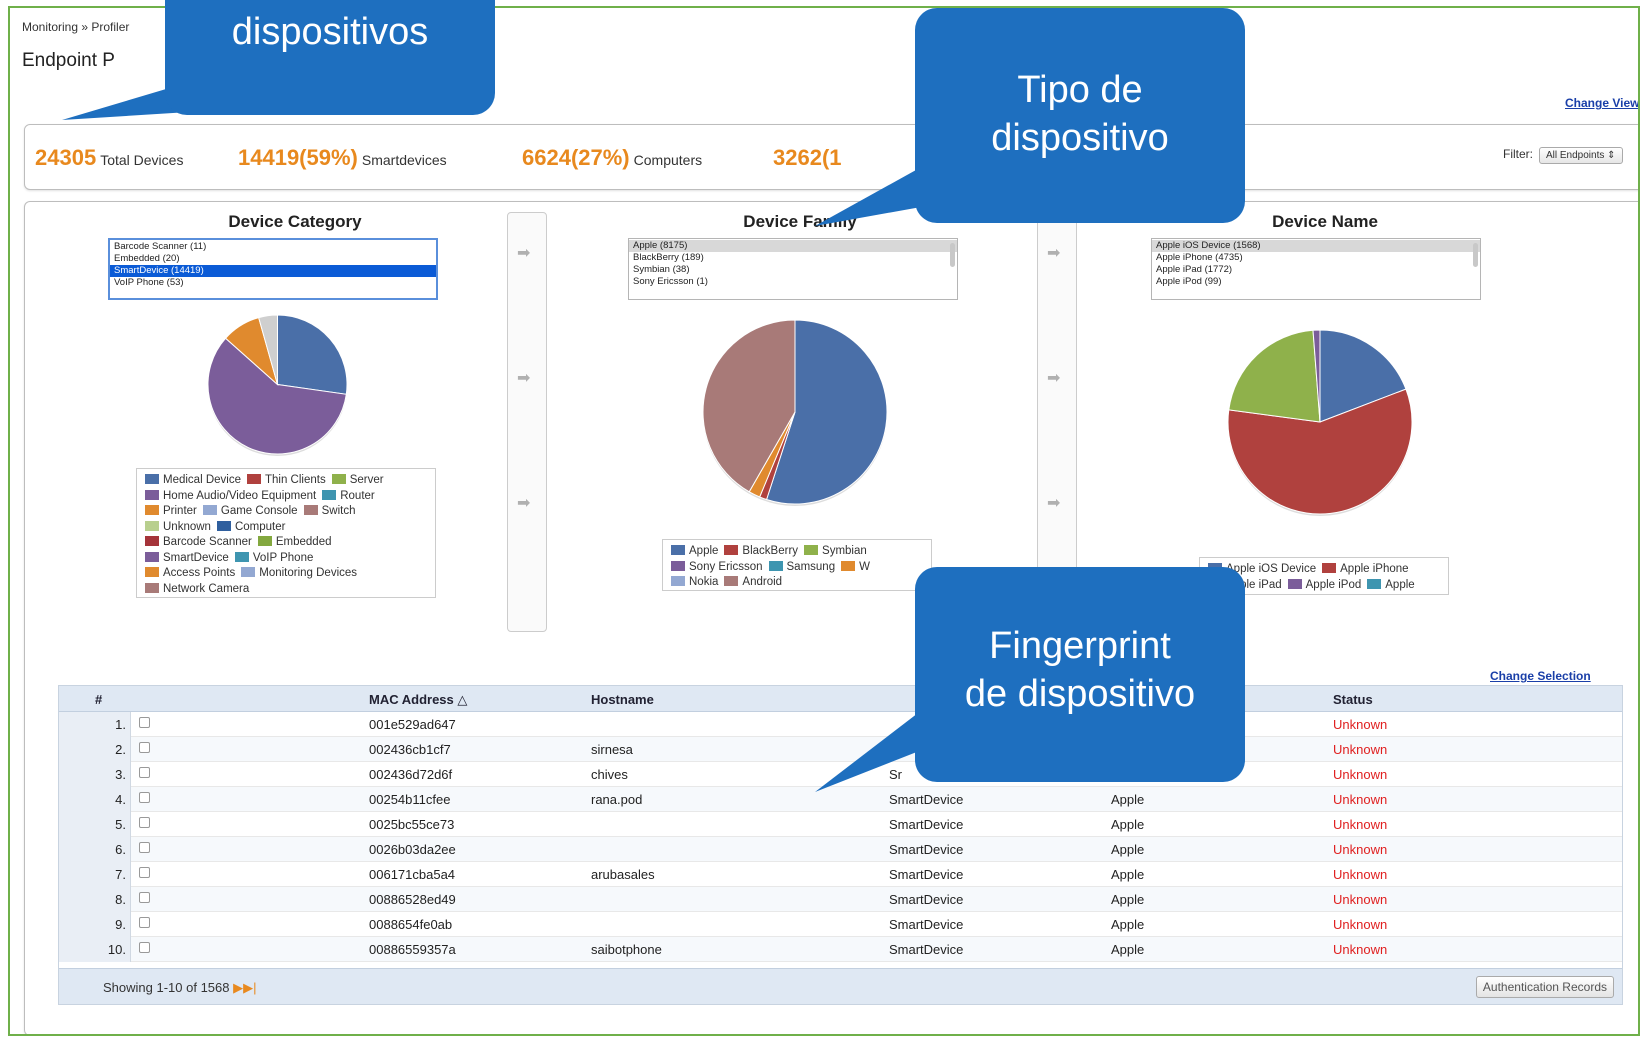  Describe the element at coordinates (330, 32) in the screenshot. I see `callout-text: dispositivos` at that location.